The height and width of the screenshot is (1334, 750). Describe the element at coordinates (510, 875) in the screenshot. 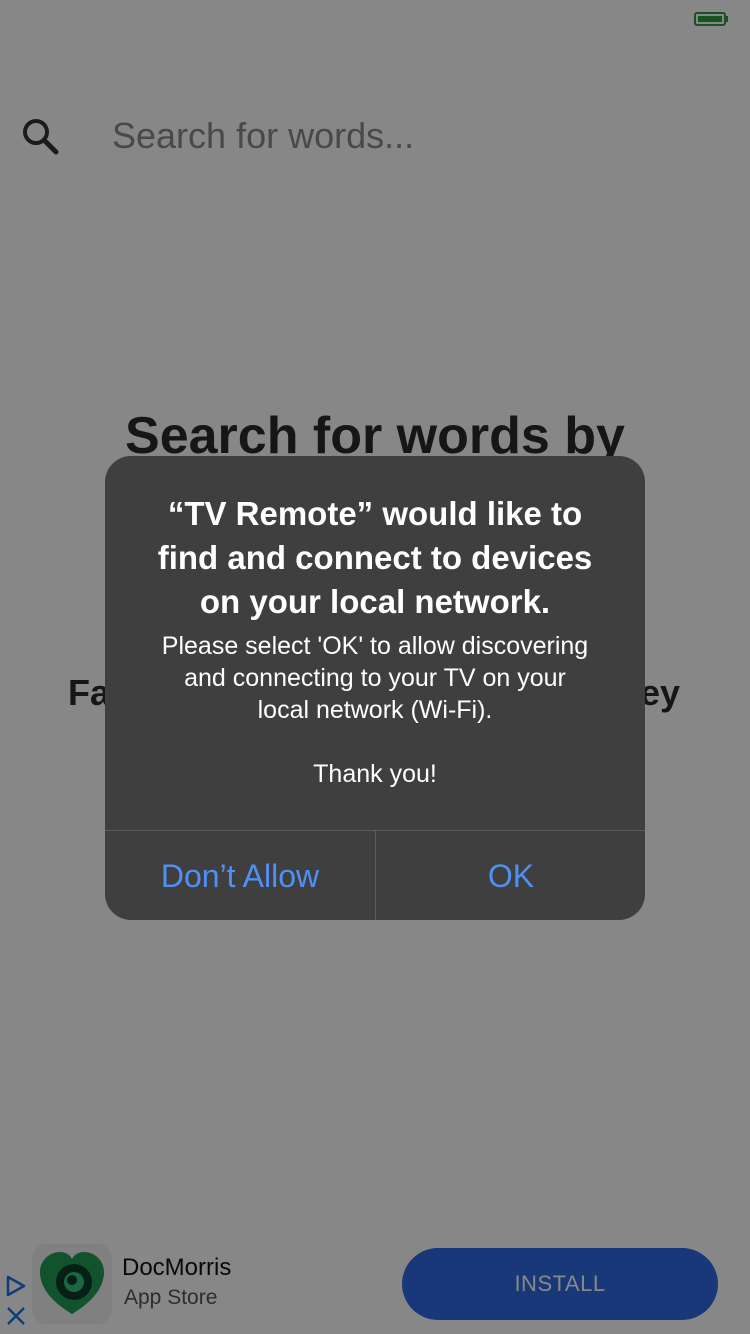

I see `ok-button: OK` at that location.